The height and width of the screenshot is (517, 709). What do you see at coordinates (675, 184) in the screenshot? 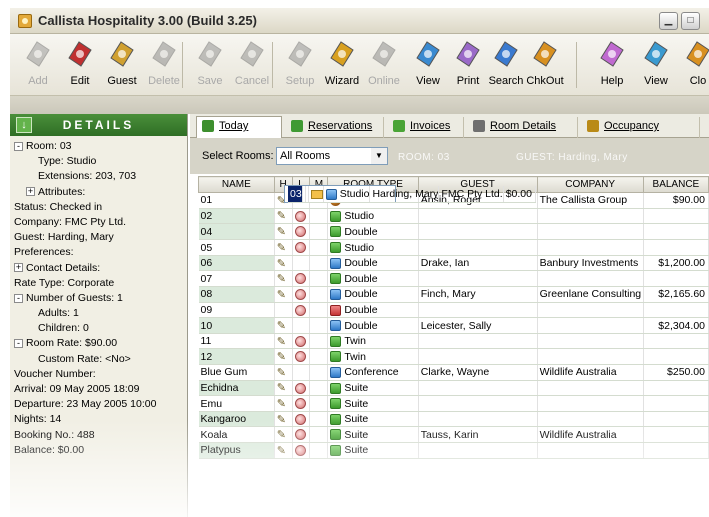
I see `column-header: BALANCE` at bounding box center [675, 184].